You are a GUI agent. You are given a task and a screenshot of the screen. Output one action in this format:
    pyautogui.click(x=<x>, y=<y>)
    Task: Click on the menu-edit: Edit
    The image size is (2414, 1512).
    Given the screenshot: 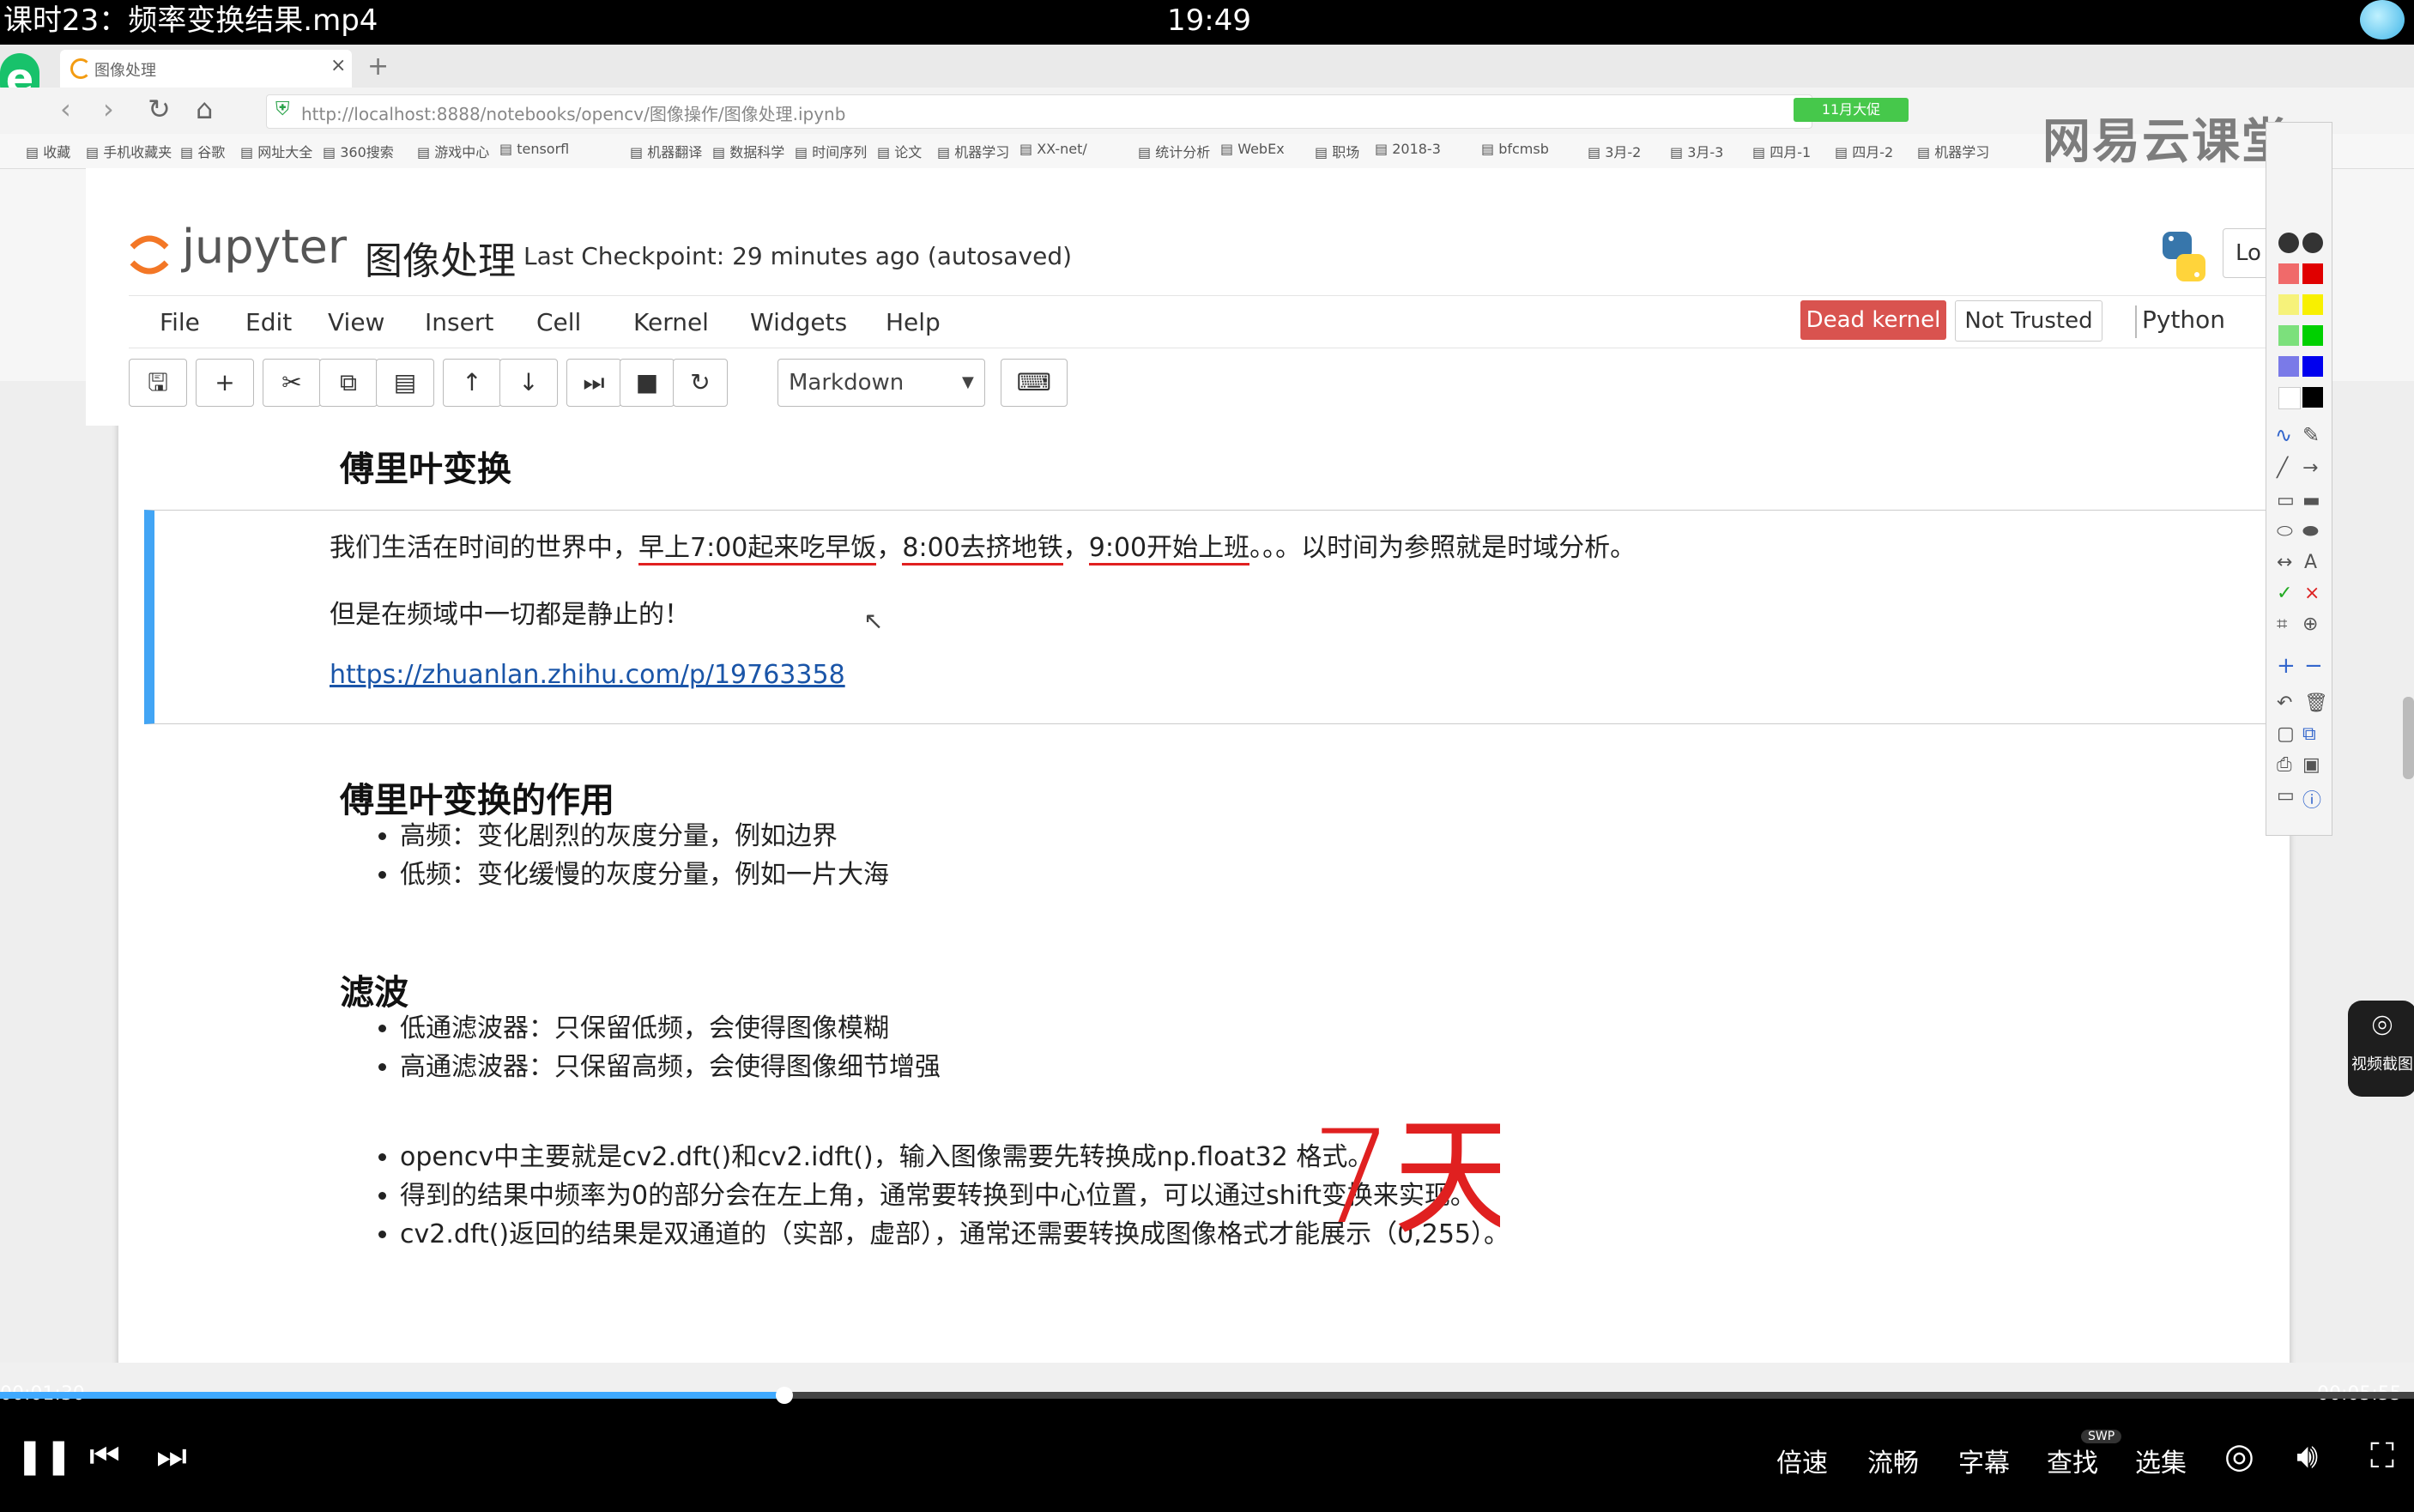 What is the action you would take?
    pyautogui.click(x=268, y=322)
    